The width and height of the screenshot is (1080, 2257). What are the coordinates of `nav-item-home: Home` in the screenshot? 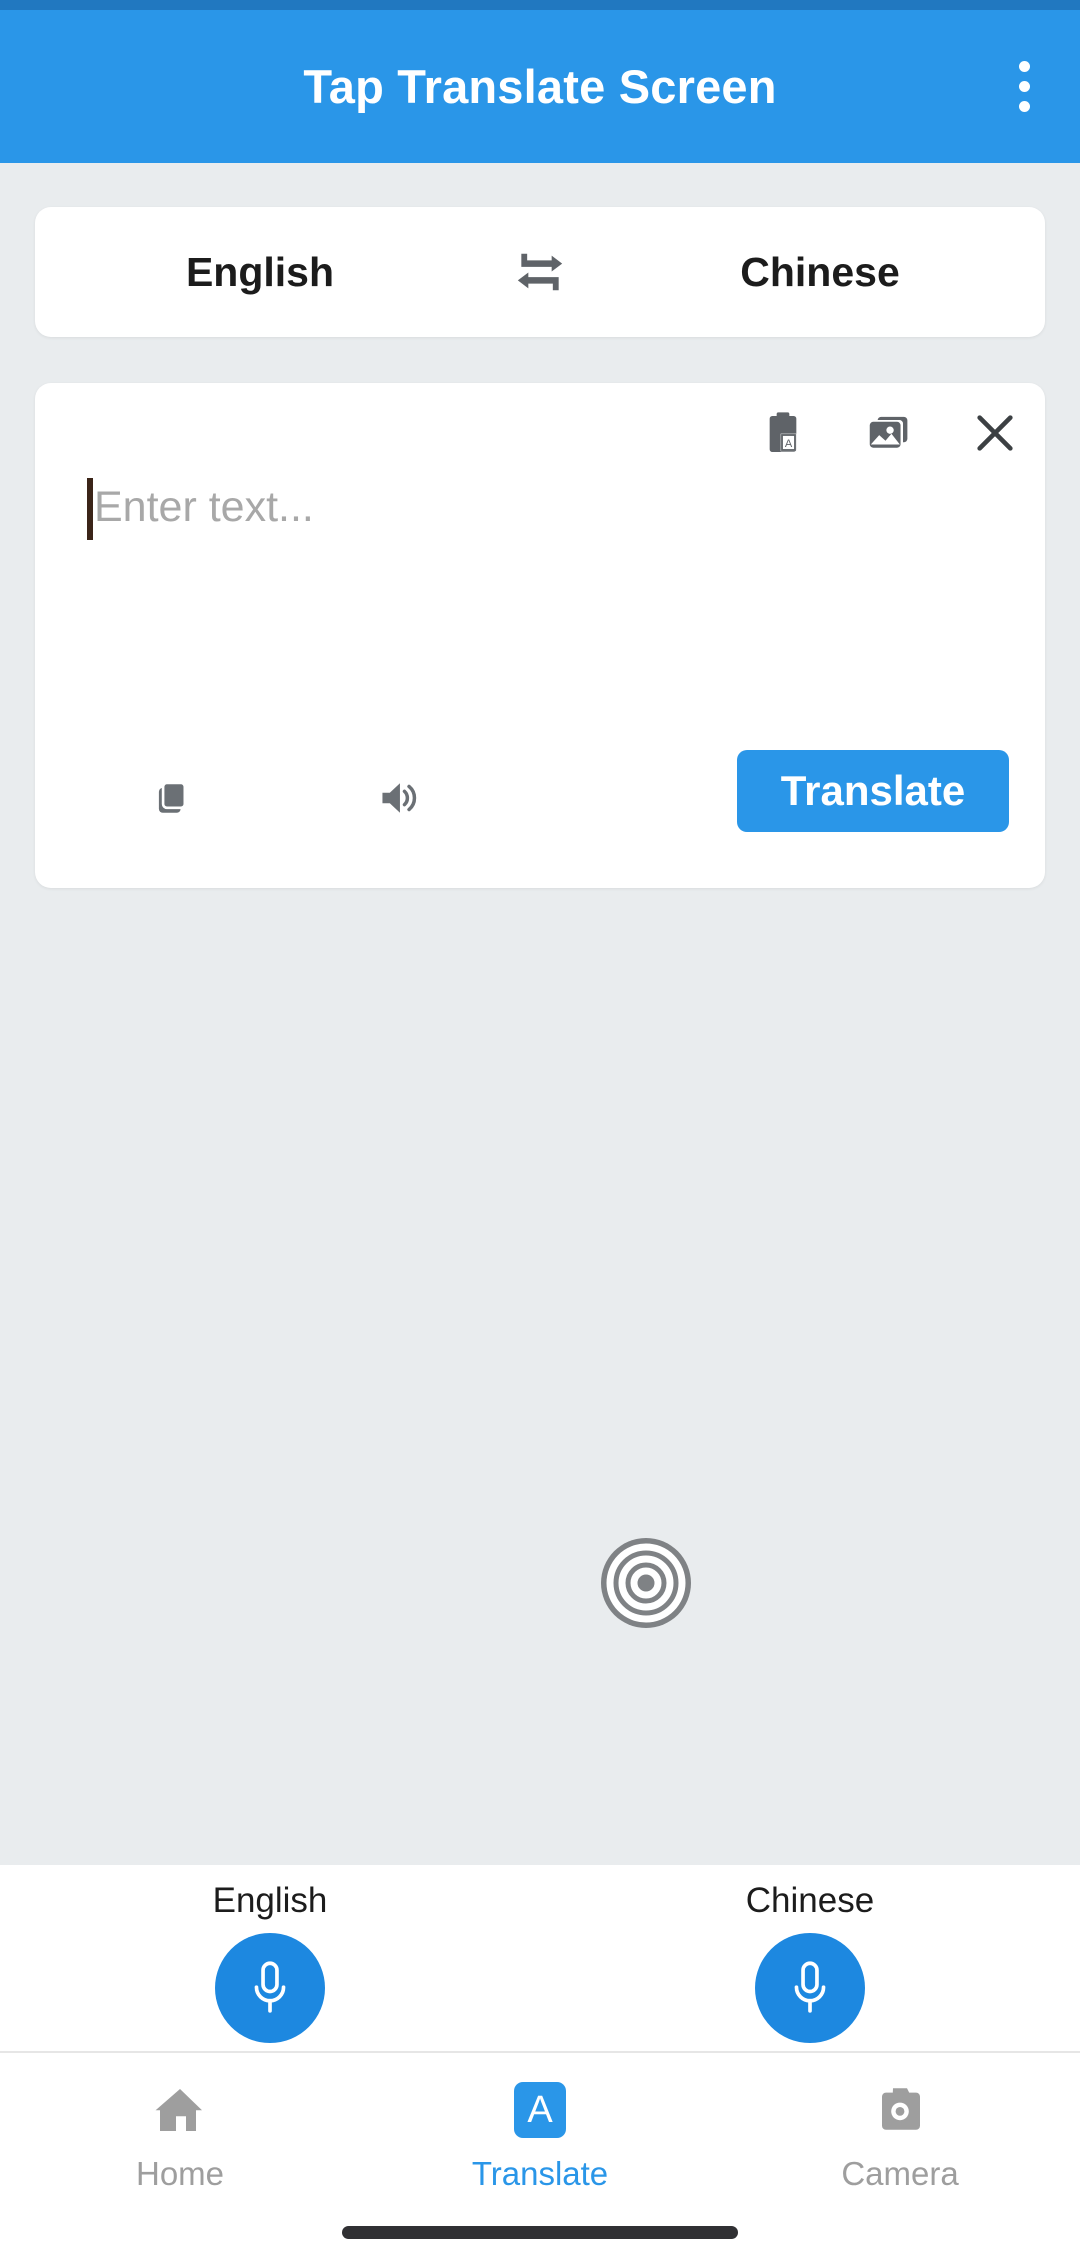 It's located at (180, 2155).